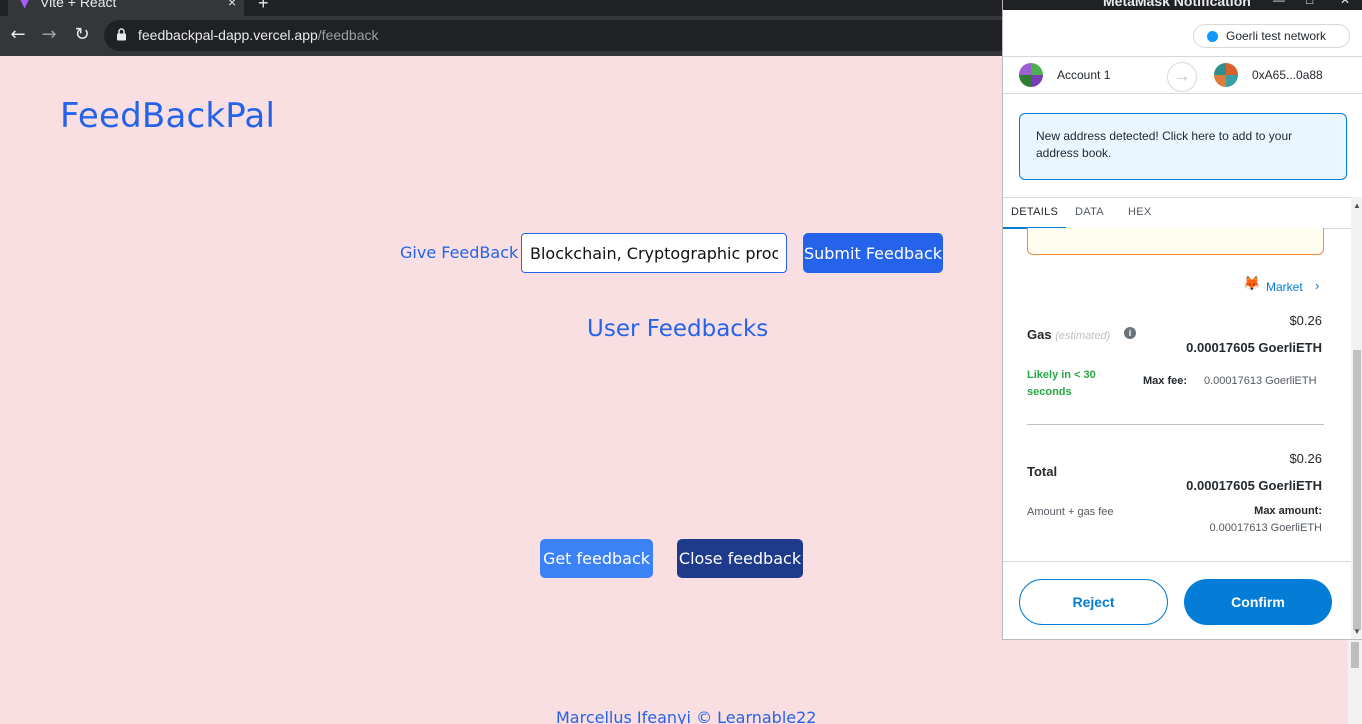 This screenshot has width=1362, height=724. What do you see at coordinates (1252, 283) in the screenshot?
I see `metamask-fox-icon: 🦊` at bounding box center [1252, 283].